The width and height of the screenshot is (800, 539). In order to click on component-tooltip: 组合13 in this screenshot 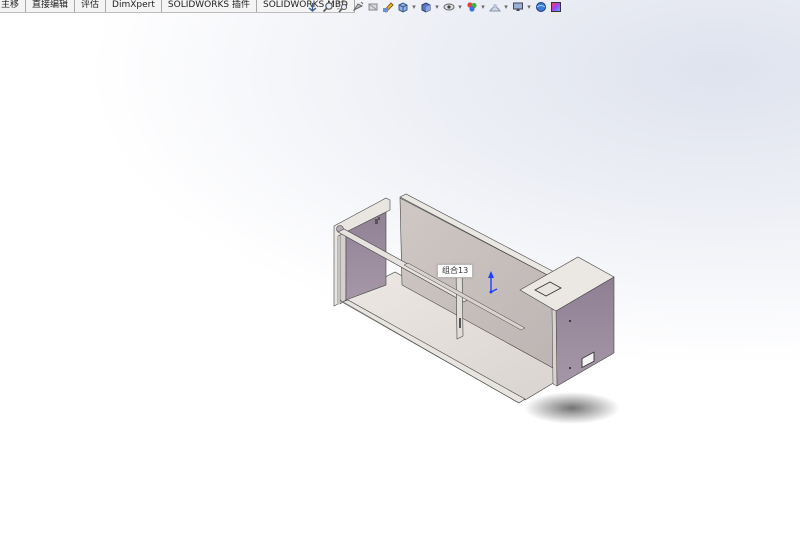, I will do `click(455, 271)`.